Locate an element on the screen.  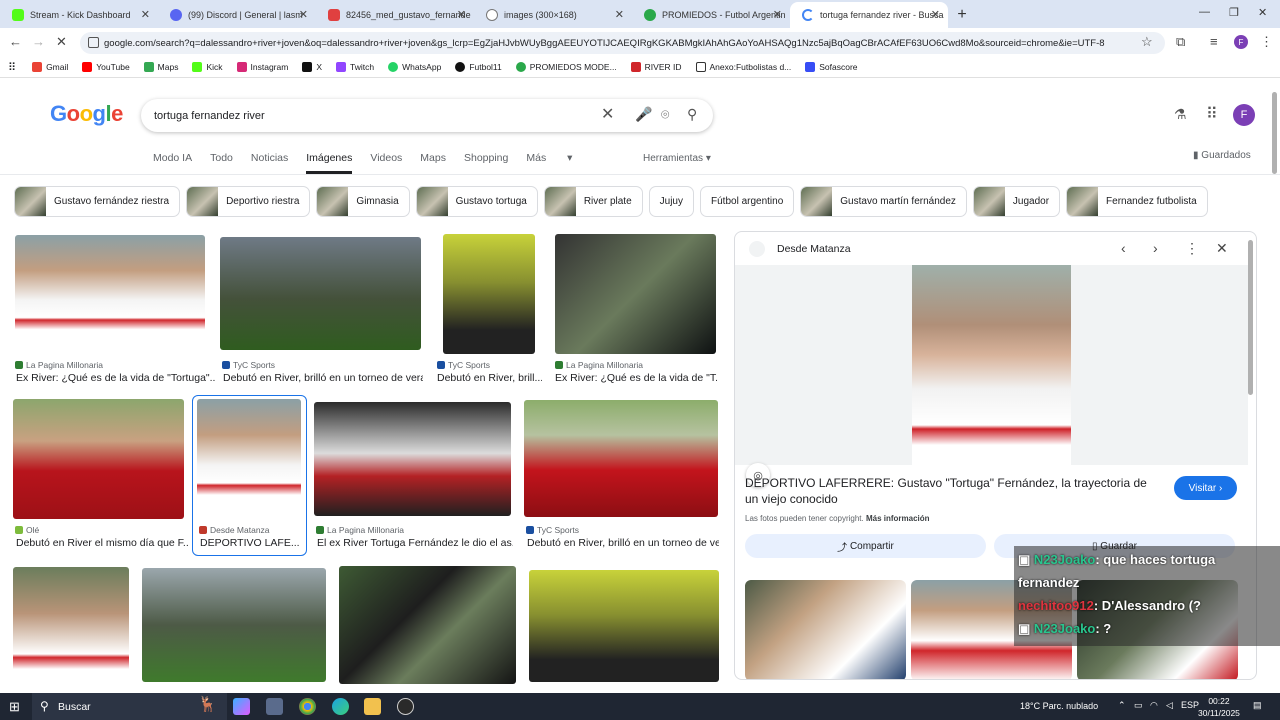
menu-icon: ⋮ is located at coordinates (1266, 42).